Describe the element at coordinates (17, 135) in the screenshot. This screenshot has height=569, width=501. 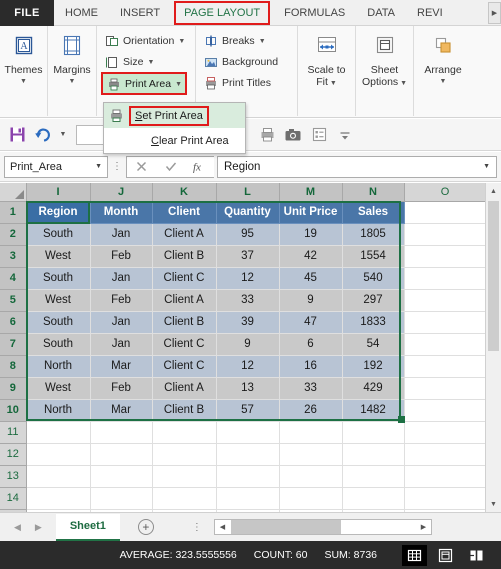
I see `save-icon` at that location.